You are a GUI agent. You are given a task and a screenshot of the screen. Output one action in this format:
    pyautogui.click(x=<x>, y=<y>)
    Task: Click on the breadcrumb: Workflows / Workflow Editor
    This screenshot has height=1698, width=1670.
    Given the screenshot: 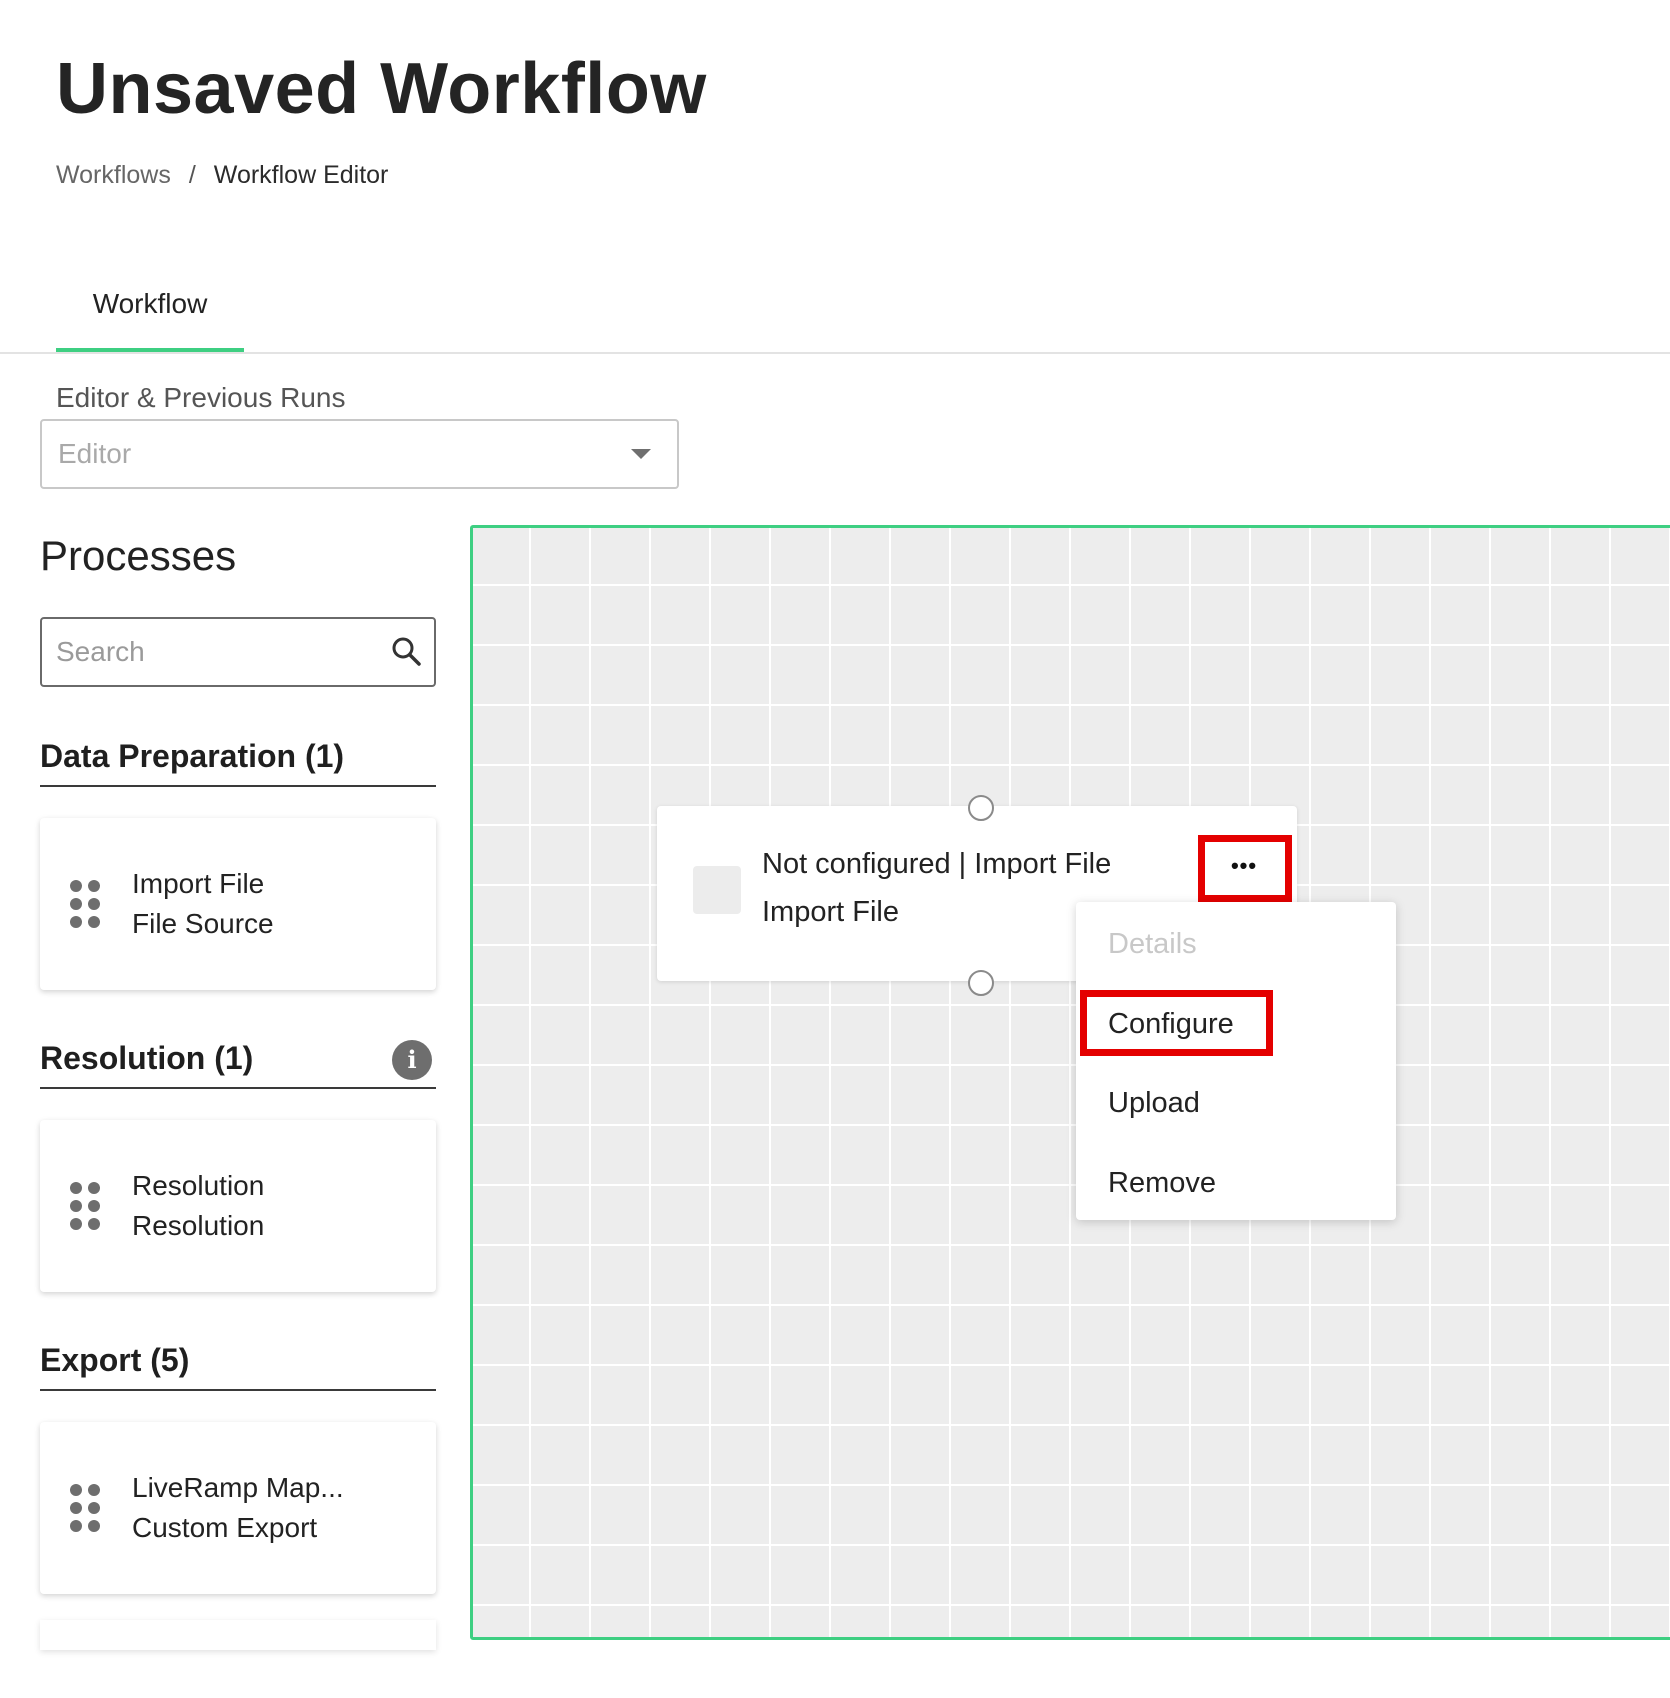 What is the action you would take?
    pyautogui.click(x=222, y=175)
    